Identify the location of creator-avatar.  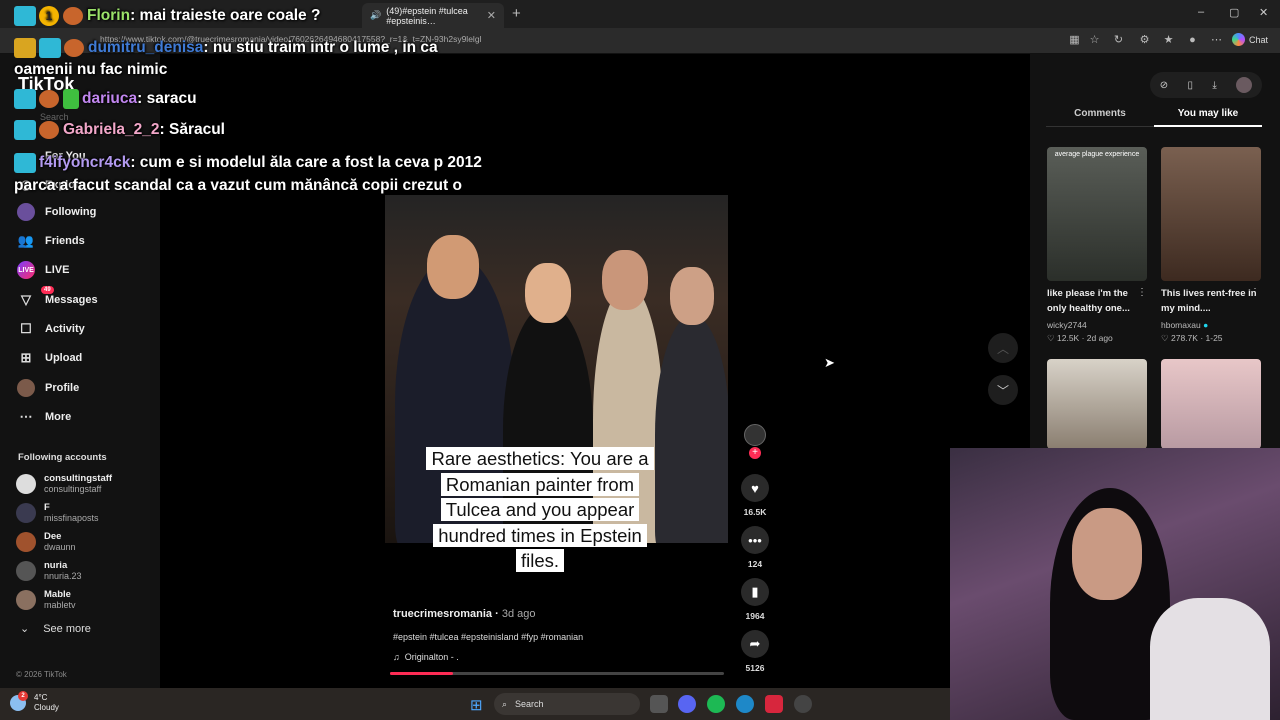
(755, 435).